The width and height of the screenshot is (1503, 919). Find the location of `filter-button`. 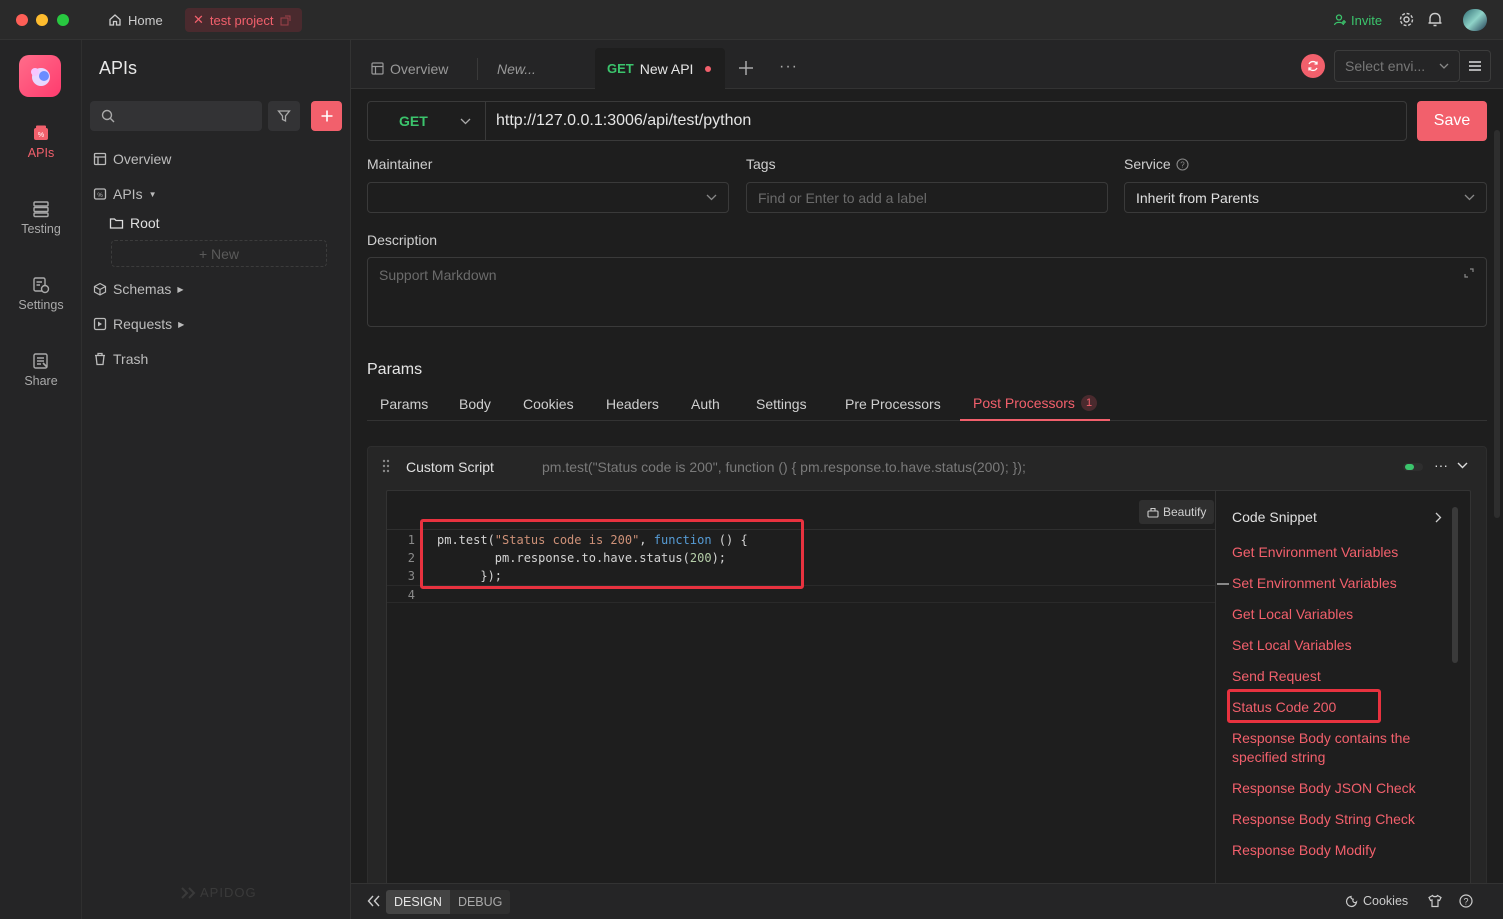

filter-button is located at coordinates (284, 116).